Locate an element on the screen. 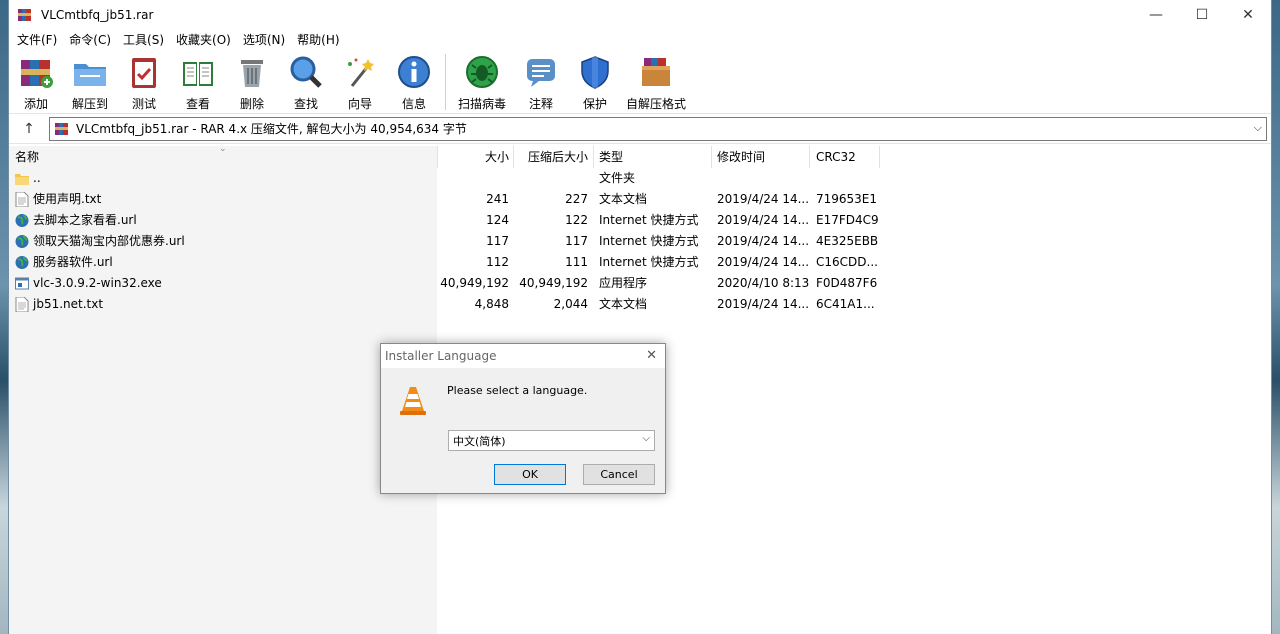 The image size is (1280, 634). ok-button: OK is located at coordinates (530, 474).